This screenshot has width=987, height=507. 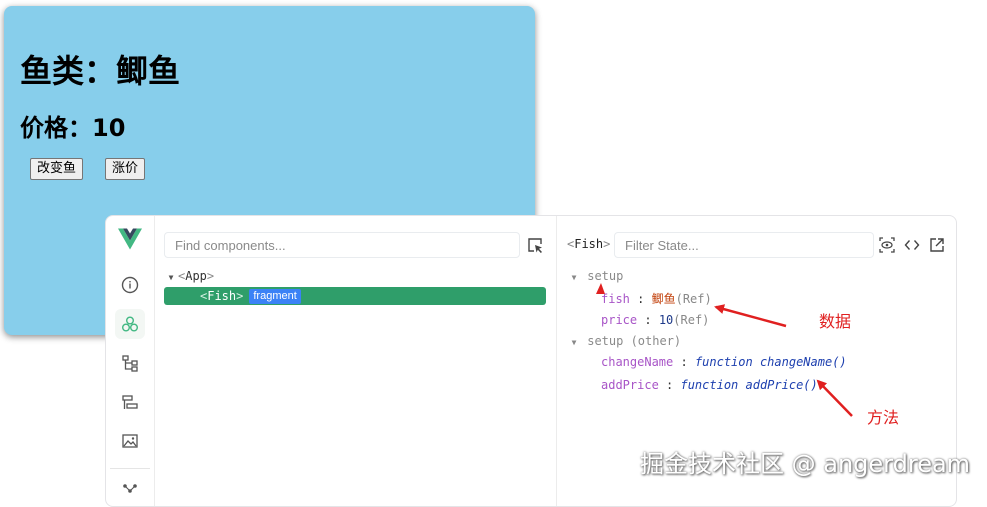 What do you see at coordinates (125, 169) in the screenshot?
I see `raise-price-button: 涨价` at bounding box center [125, 169].